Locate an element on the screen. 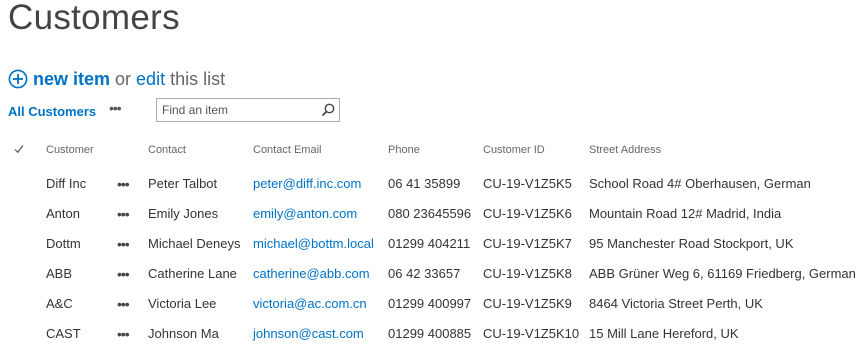 The image size is (857, 349). street-address: 95 Manchester Road Stockport, UK is located at coordinates (691, 243).